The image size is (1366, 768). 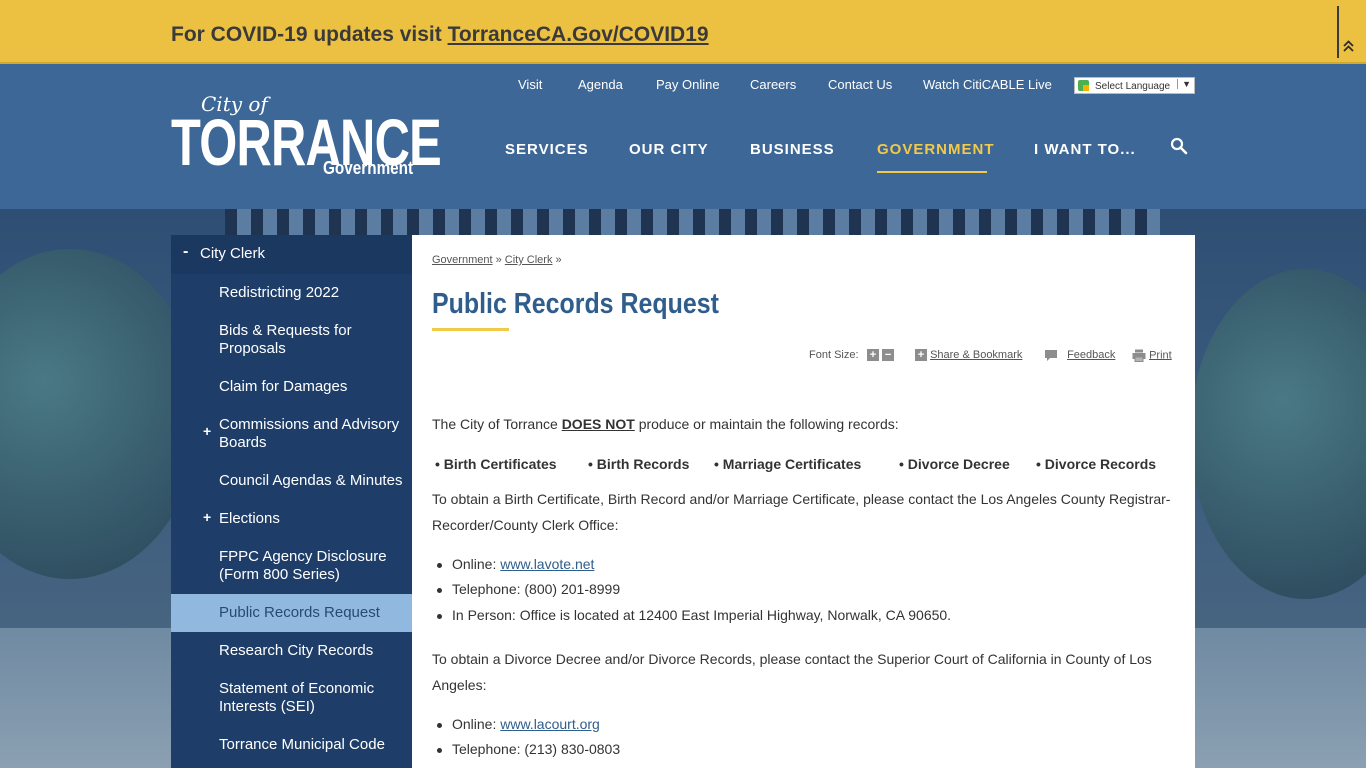 What do you see at coordinates (578, 34) in the screenshot?
I see `covid-link: TorranceCA.Gov/COVID19` at bounding box center [578, 34].